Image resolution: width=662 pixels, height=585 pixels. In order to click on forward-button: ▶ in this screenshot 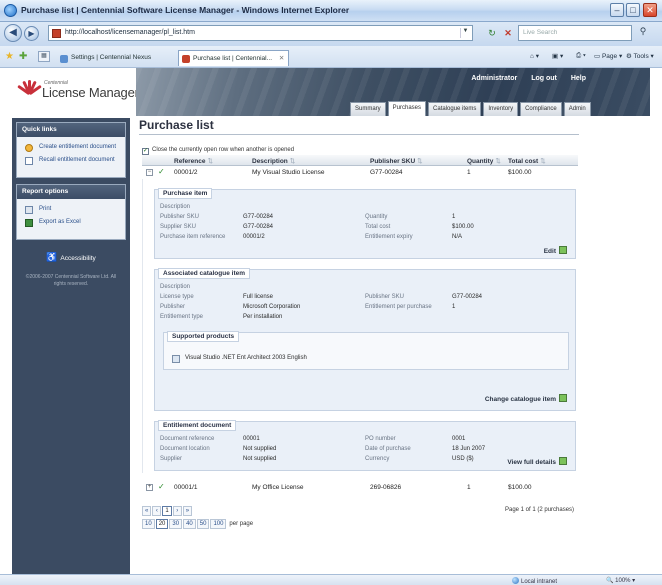, I will do `click(31, 33)`.